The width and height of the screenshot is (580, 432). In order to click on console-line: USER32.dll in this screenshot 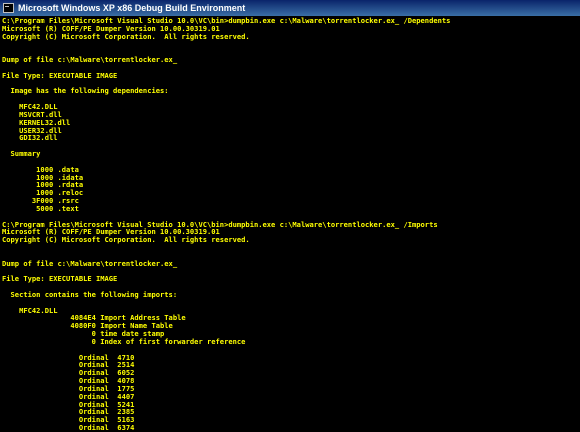, I will do `click(32, 130)`.